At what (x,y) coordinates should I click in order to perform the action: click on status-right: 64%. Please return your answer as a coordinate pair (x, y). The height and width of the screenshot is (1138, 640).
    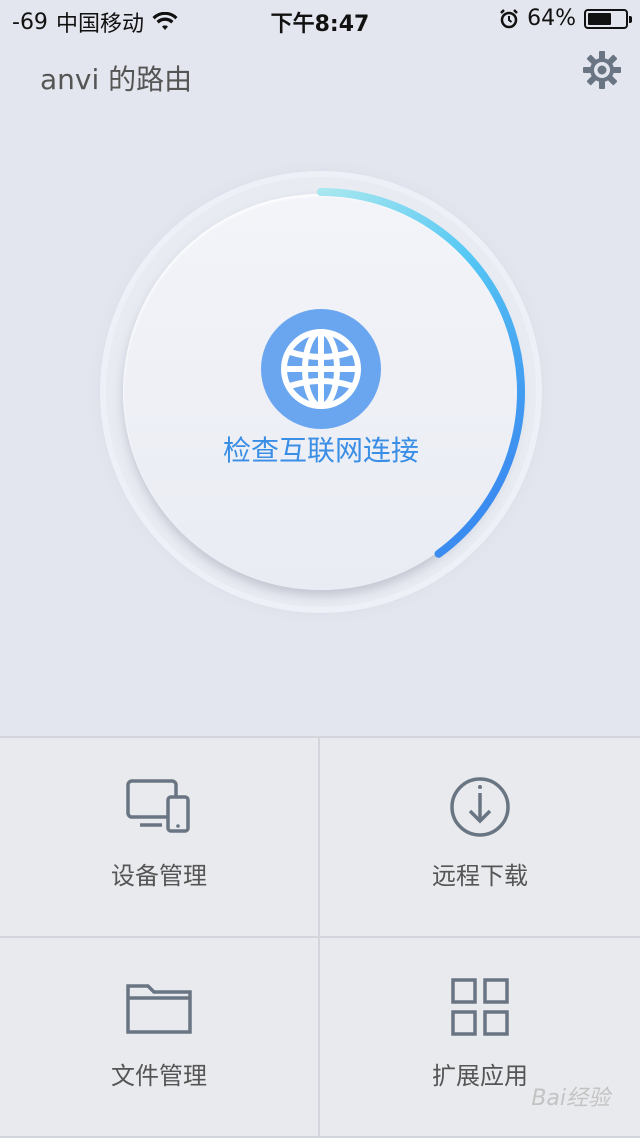
    Looking at the image, I should click on (565, 18).